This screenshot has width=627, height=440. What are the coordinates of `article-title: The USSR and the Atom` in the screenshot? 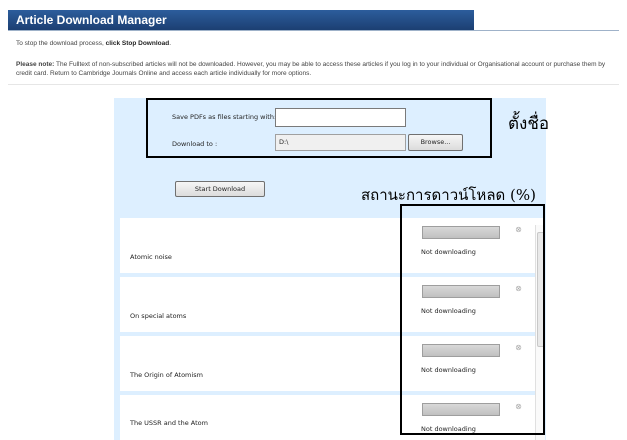 It's located at (169, 423).